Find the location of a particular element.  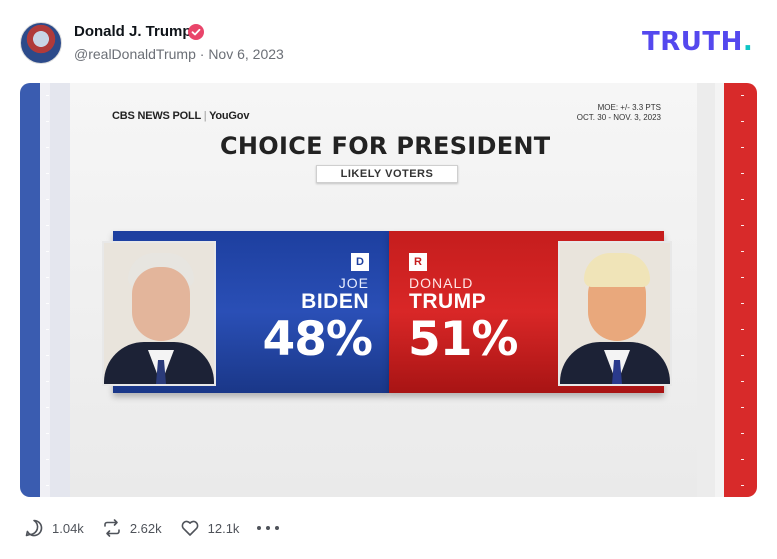

author-meta: @realDonaldTrump · Nov 6, 2023 is located at coordinates (179, 54).